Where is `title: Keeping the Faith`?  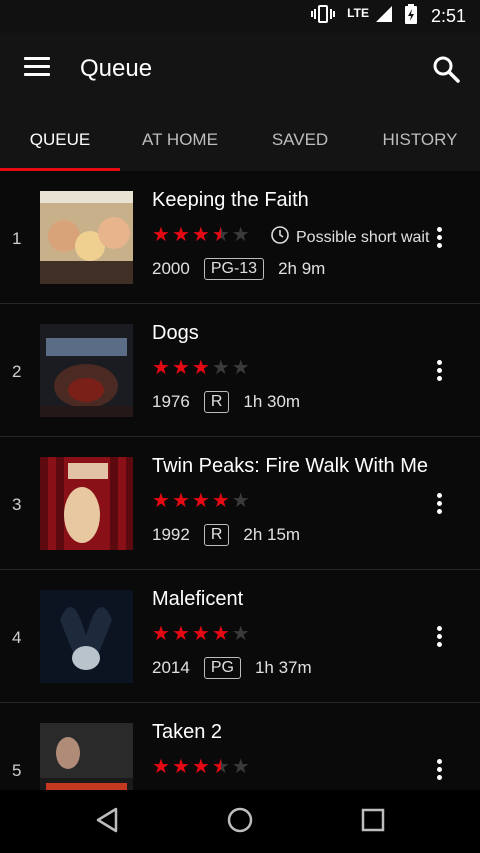 title: Keeping the Faith is located at coordinates (230, 200).